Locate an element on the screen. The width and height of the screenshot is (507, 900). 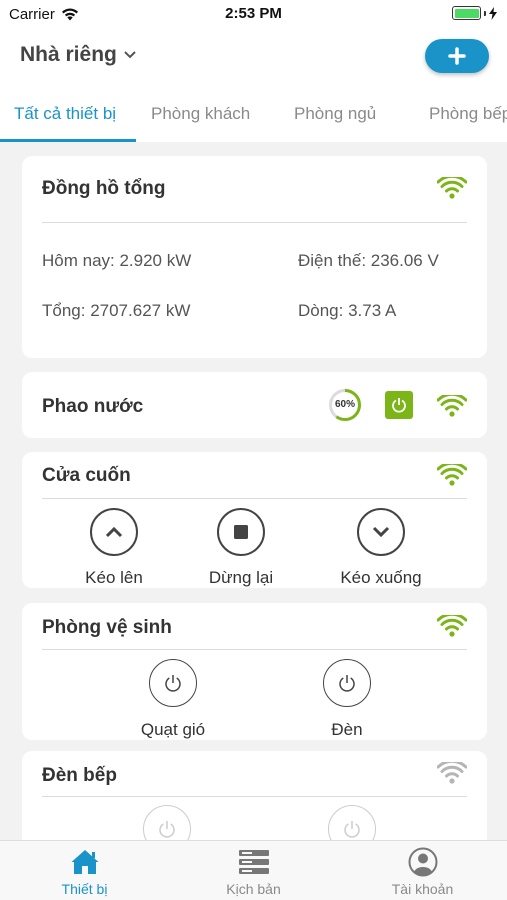
plus-icon is located at coordinates (457, 56).